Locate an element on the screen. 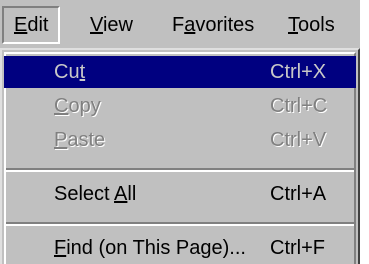 The width and height of the screenshot is (369, 264). paste-accesskey: P is located at coordinates (61, 140).